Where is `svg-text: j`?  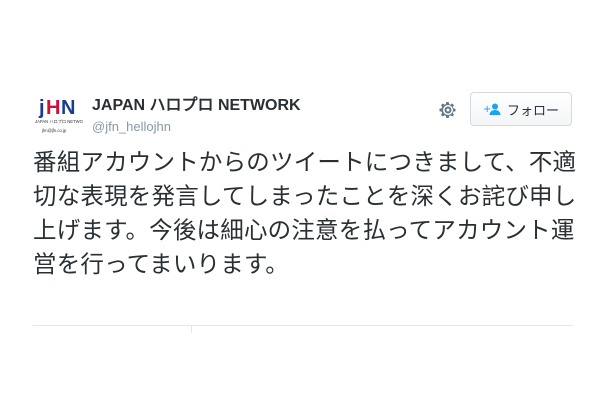 svg-text: j is located at coordinates (41, 108).